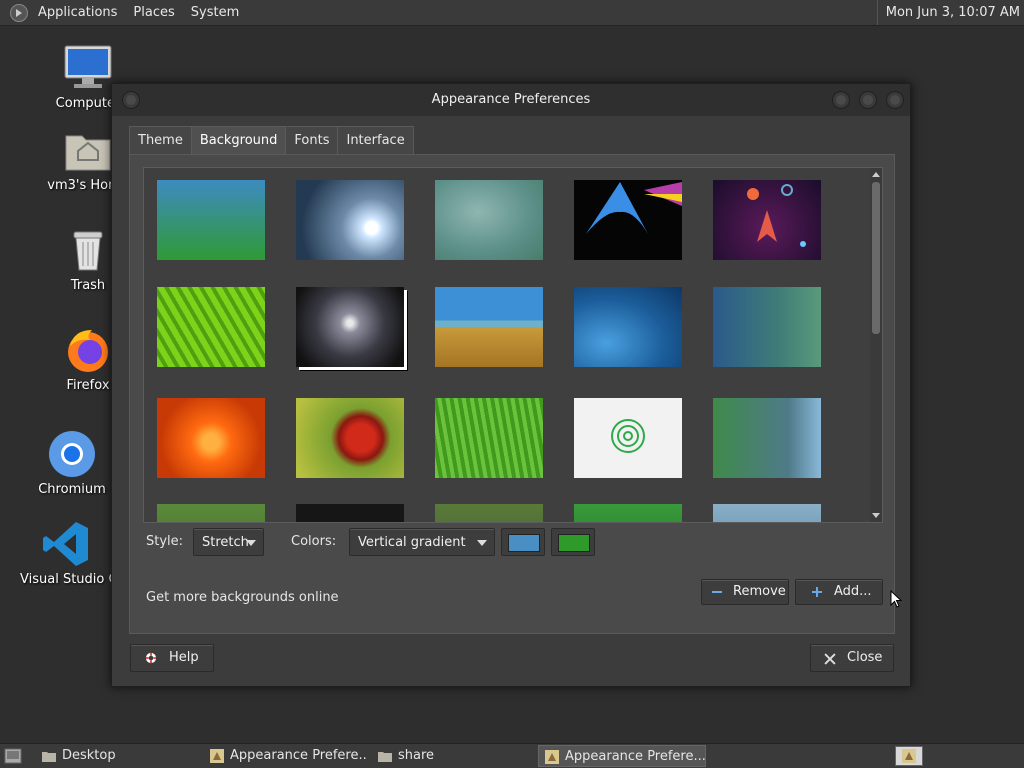 The width and height of the screenshot is (1024, 768). Describe the element at coordinates (350, 327) in the screenshot. I see `wallpaper-thumb-selected` at that location.